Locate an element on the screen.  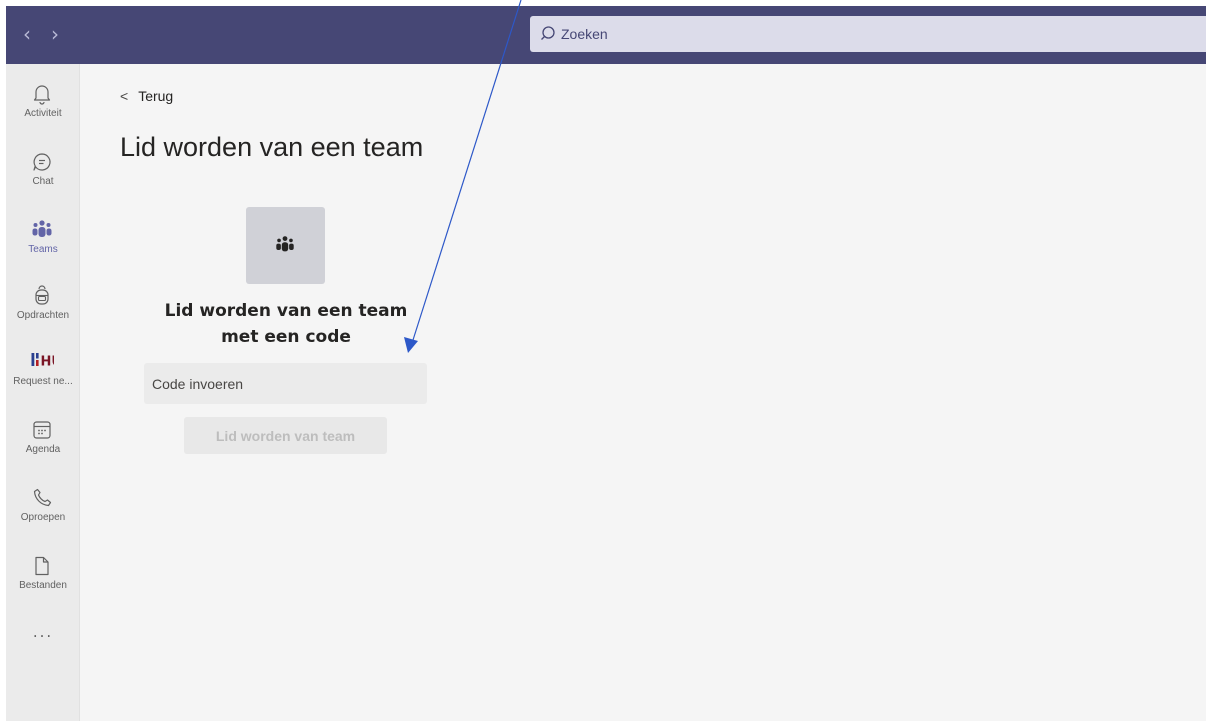
rail-item-label: Bestanden is located at coordinates (43, 585).